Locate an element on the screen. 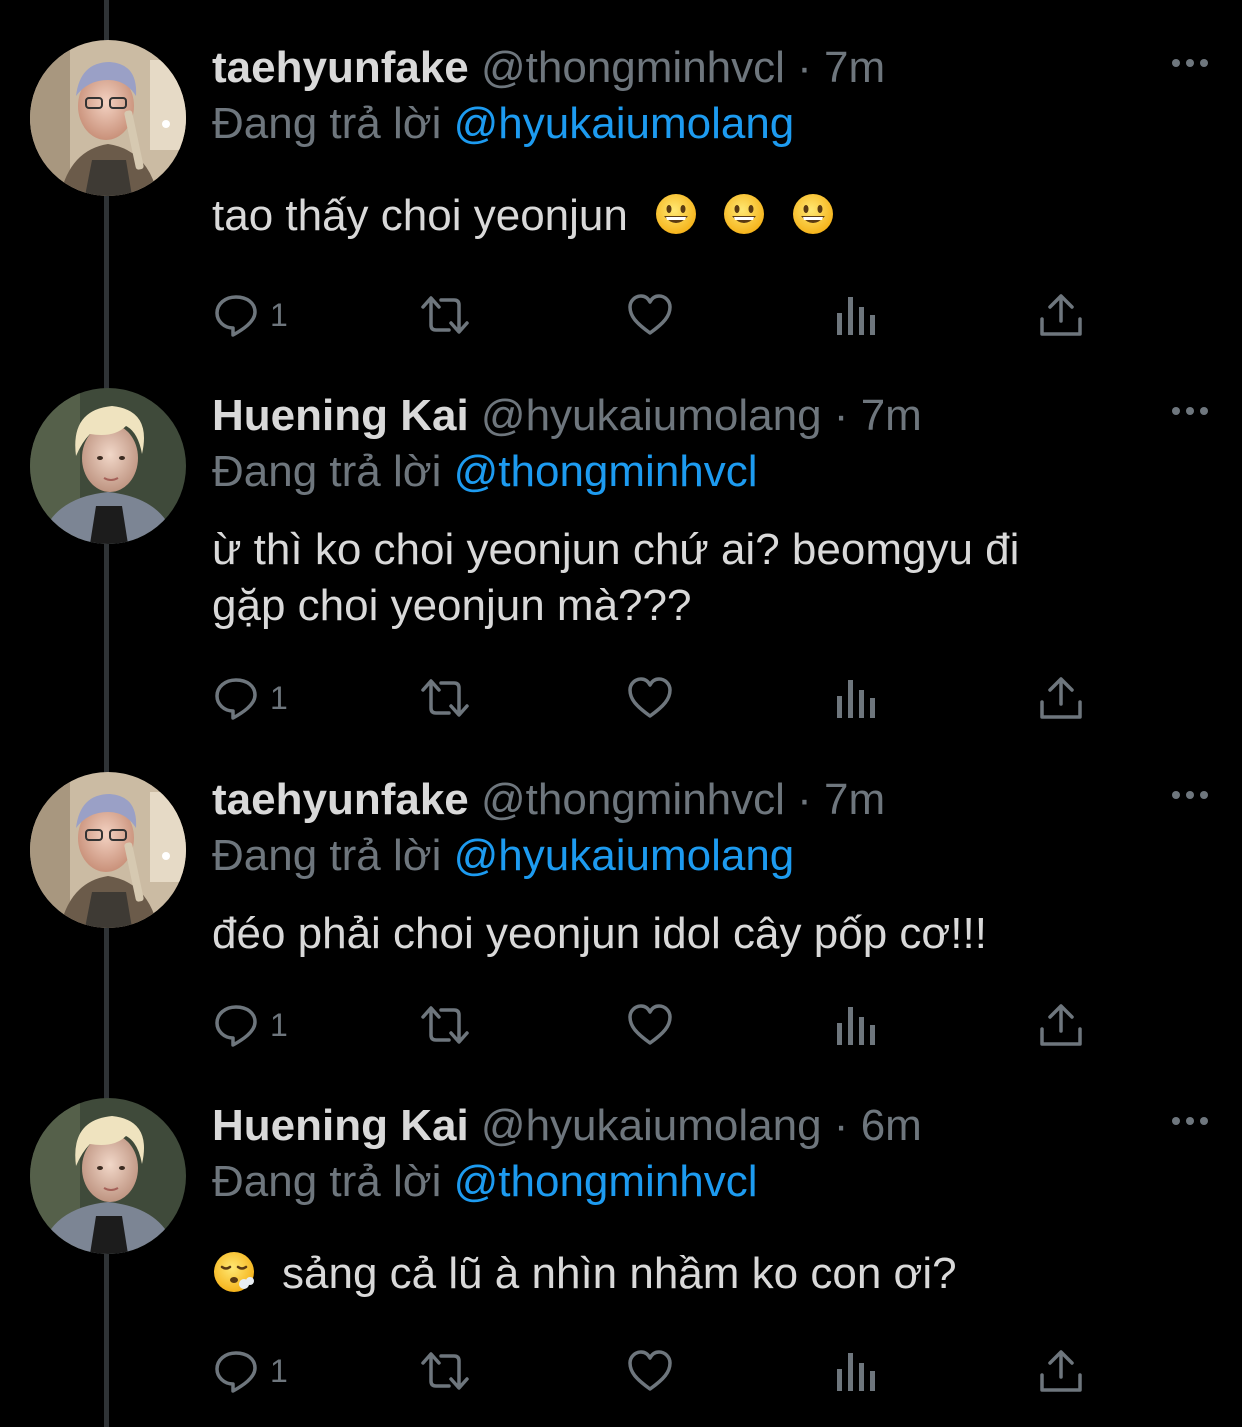 The height and width of the screenshot is (1427, 1242). tweet-text-line: gặp choi yeonjun mà??? is located at coordinates (452, 605).